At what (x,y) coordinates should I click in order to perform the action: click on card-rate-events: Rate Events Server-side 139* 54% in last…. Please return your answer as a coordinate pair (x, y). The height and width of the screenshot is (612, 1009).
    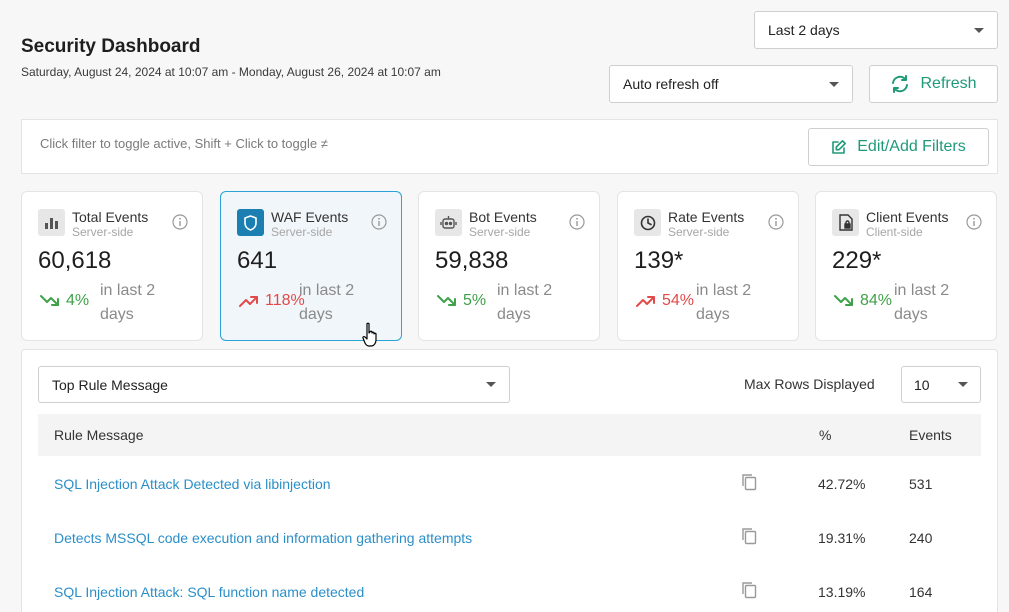
    Looking at the image, I should click on (708, 266).